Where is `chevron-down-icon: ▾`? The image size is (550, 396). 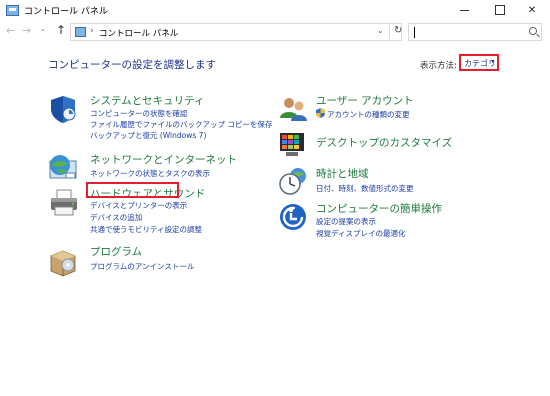
chevron-down-icon: ▾ is located at coordinates (493, 61).